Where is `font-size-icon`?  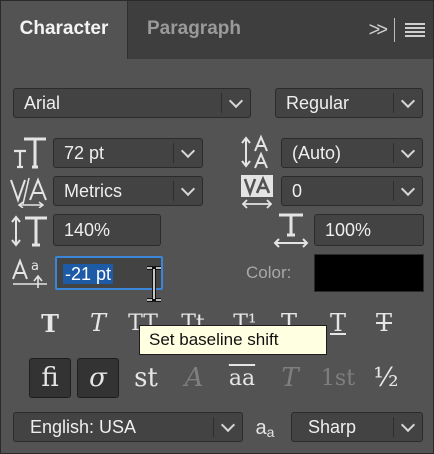
font-size-icon is located at coordinates (30, 153).